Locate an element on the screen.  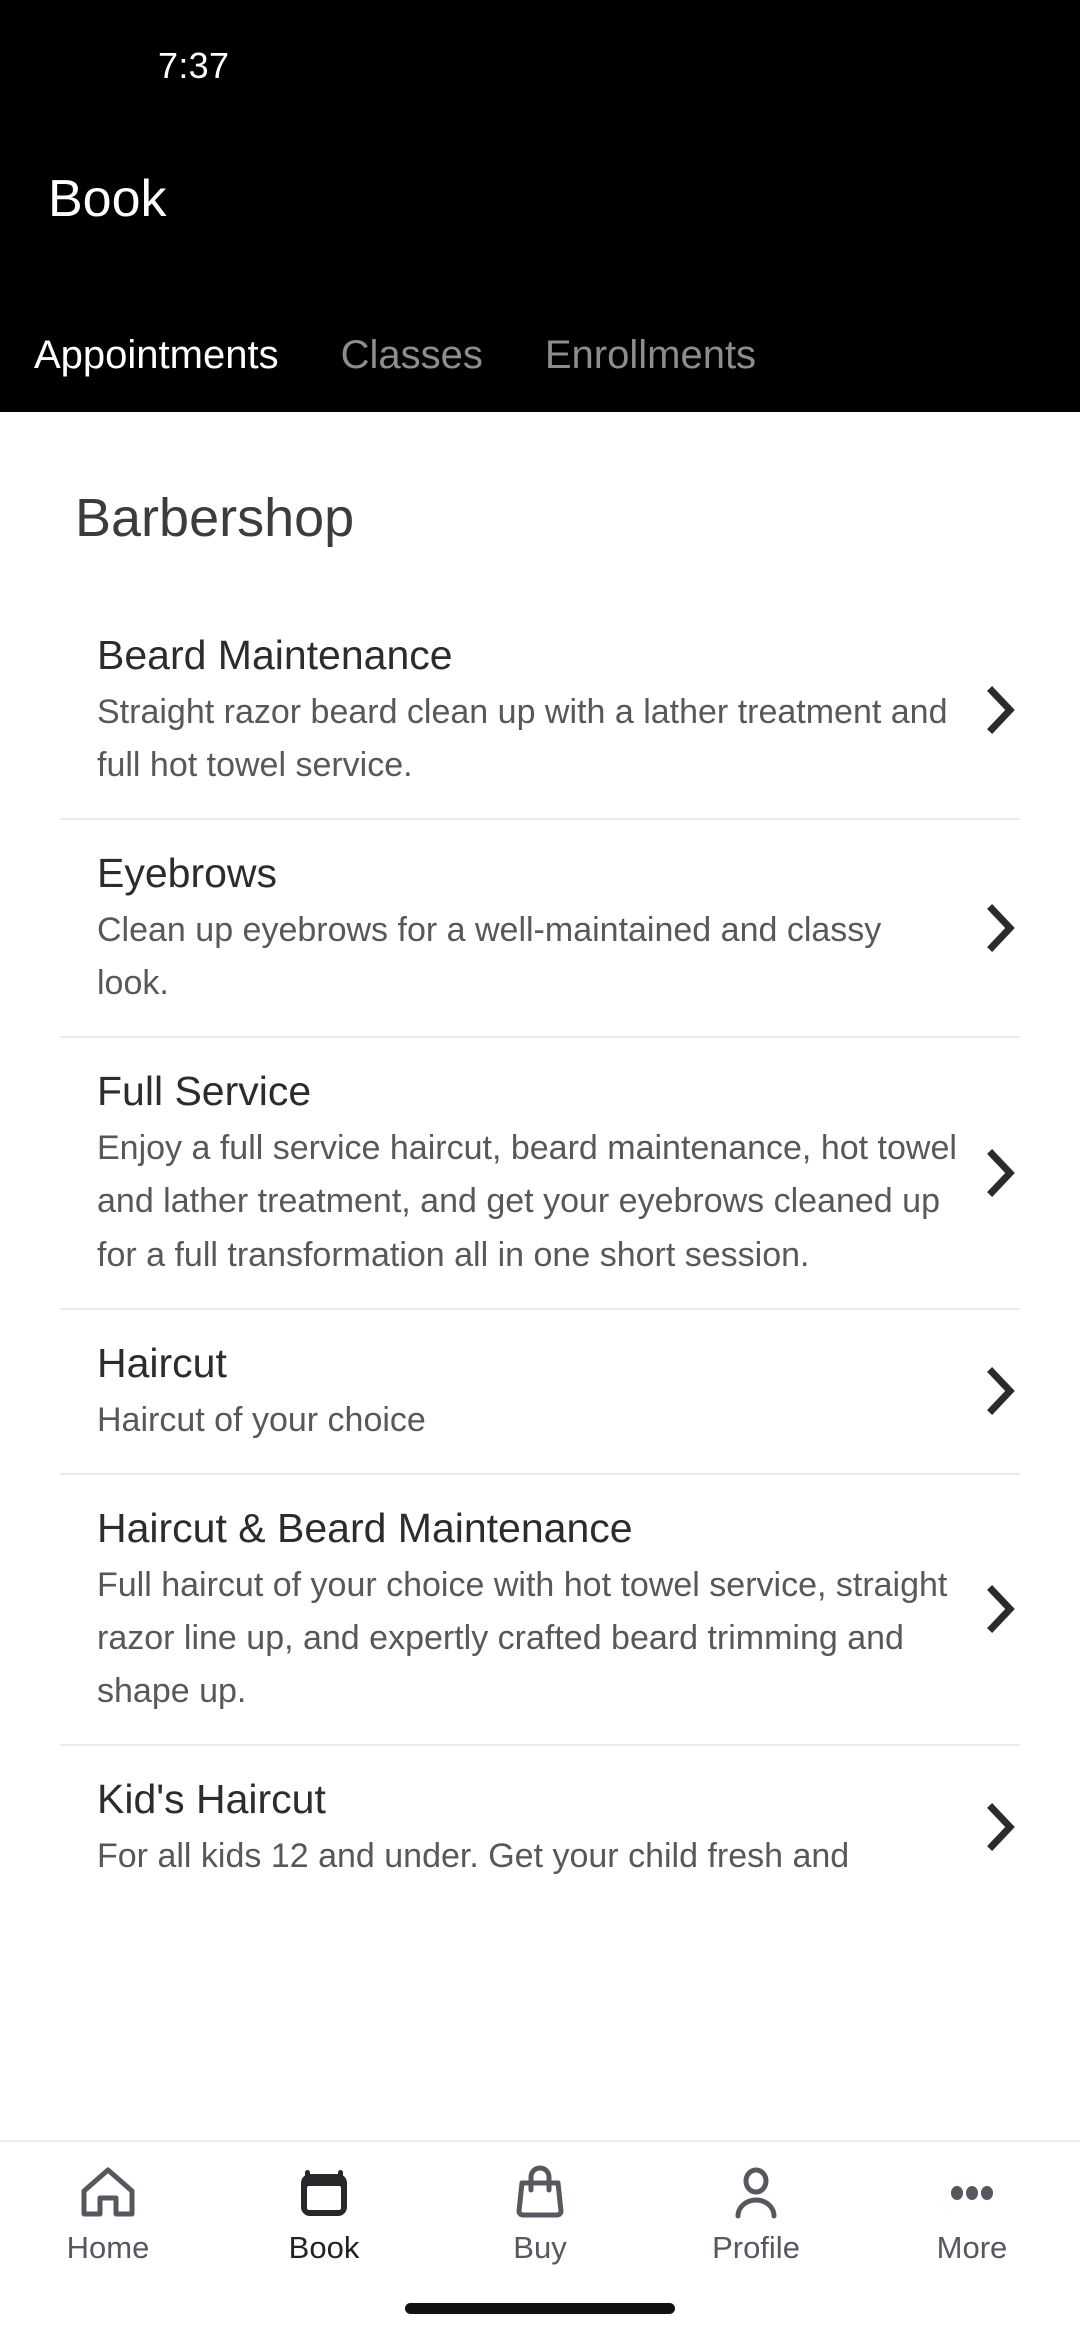
nav-label: Buy is located at coordinates (540, 2247).